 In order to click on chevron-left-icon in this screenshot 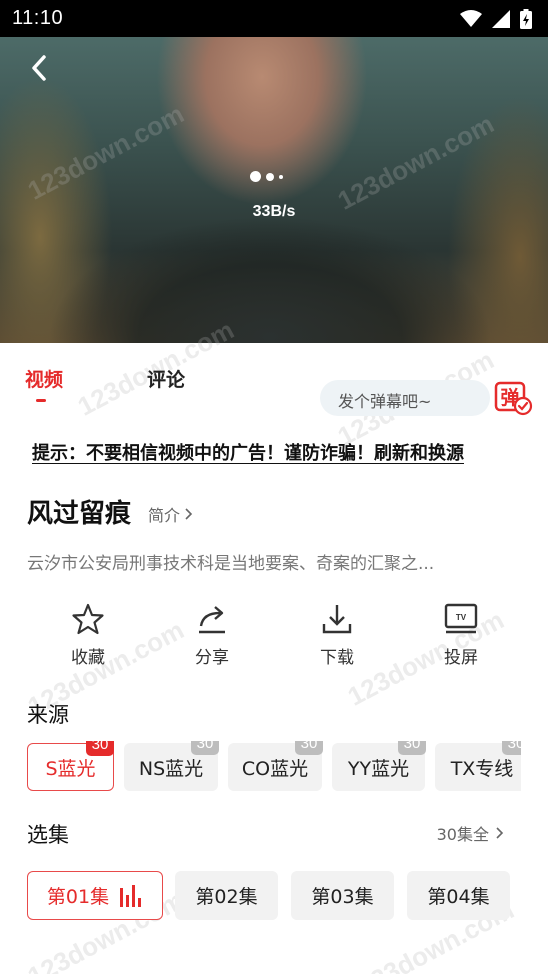, I will do `click(39, 68)`.